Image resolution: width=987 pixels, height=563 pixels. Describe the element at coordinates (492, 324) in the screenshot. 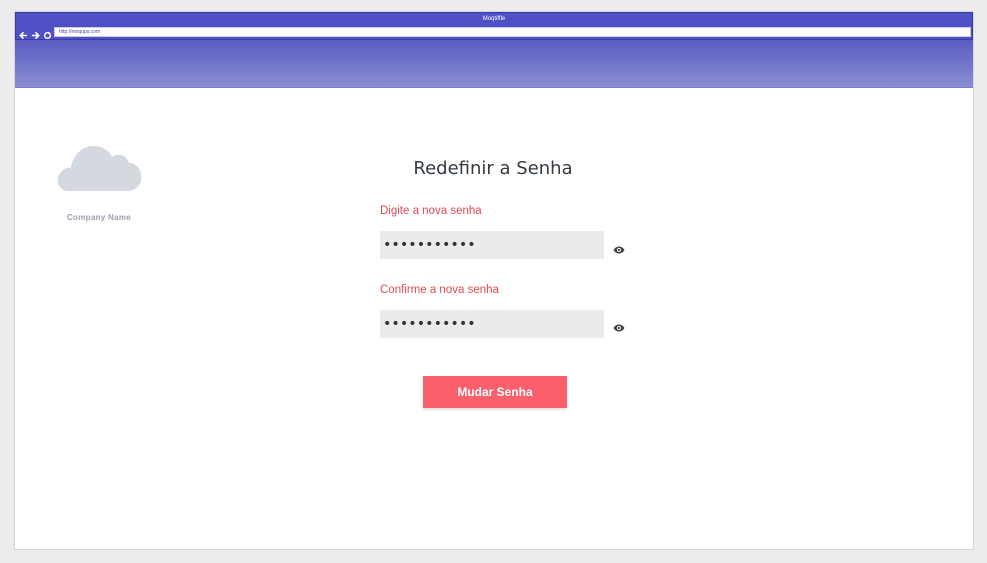

I see `confirm-password-input` at that location.